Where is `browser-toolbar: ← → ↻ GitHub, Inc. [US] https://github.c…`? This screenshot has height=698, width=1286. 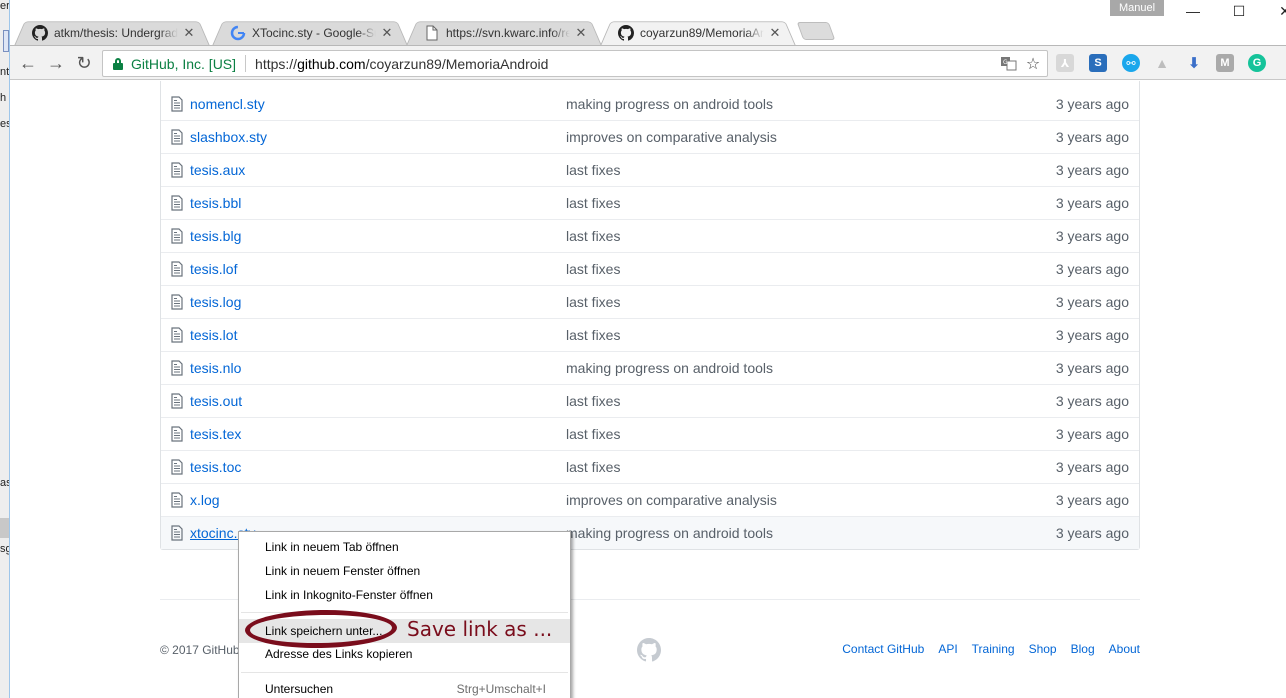
browser-toolbar: ← → ↻ GitHub, Inc. [US] https://github.c… is located at coordinates (648, 62).